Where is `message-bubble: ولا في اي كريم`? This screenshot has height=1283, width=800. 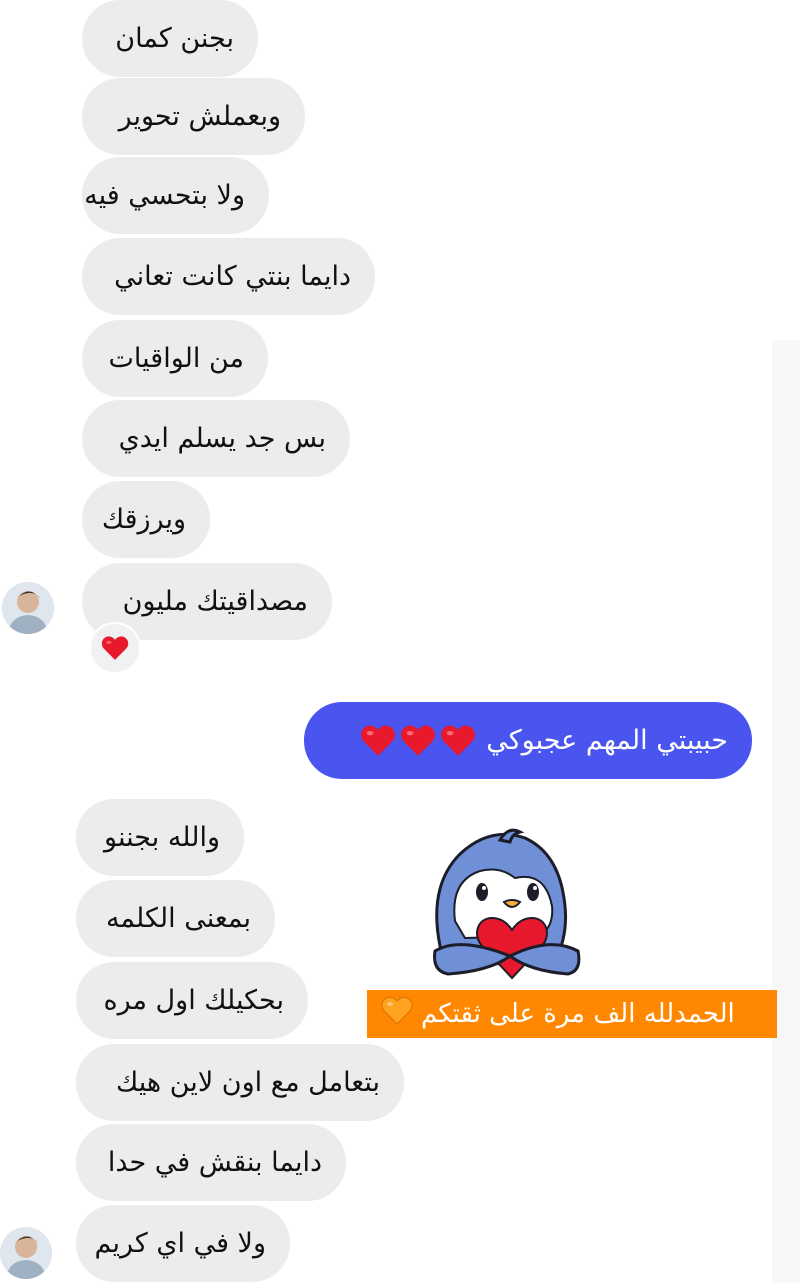 message-bubble: ولا في اي كريم is located at coordinates (183, 1243).